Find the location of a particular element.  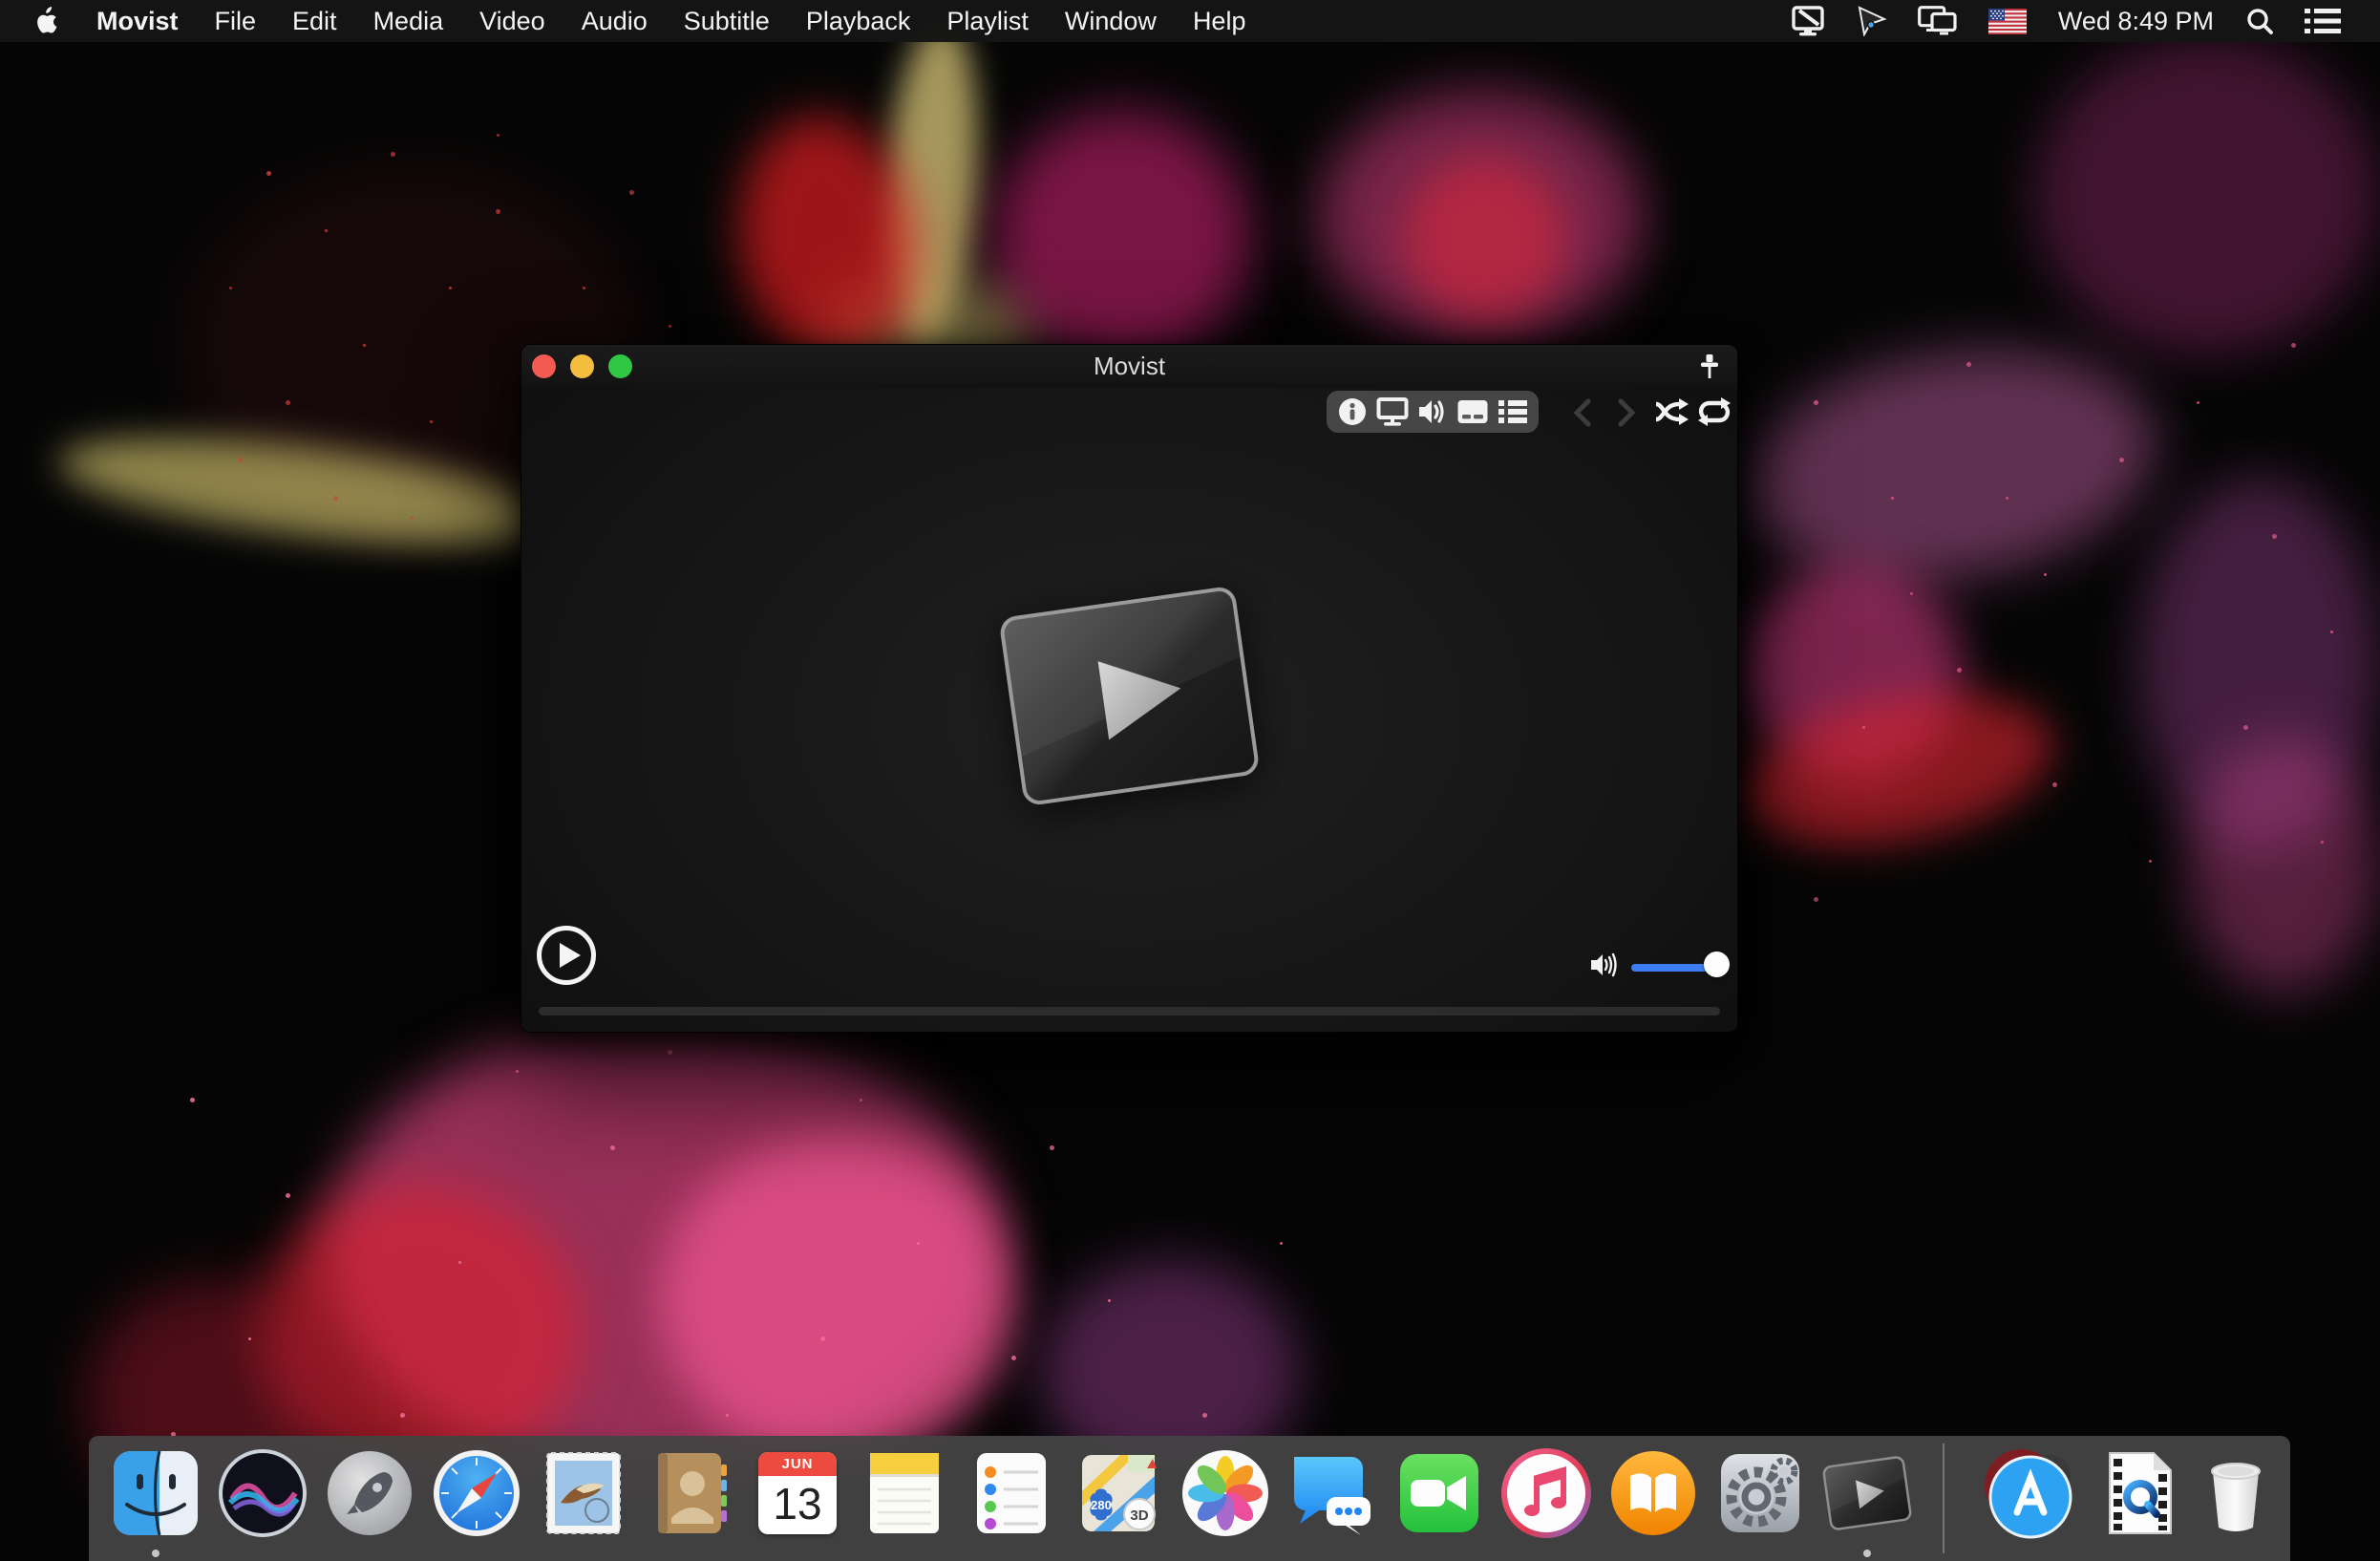

pointer-icon is located at coordinates (1872, 21).